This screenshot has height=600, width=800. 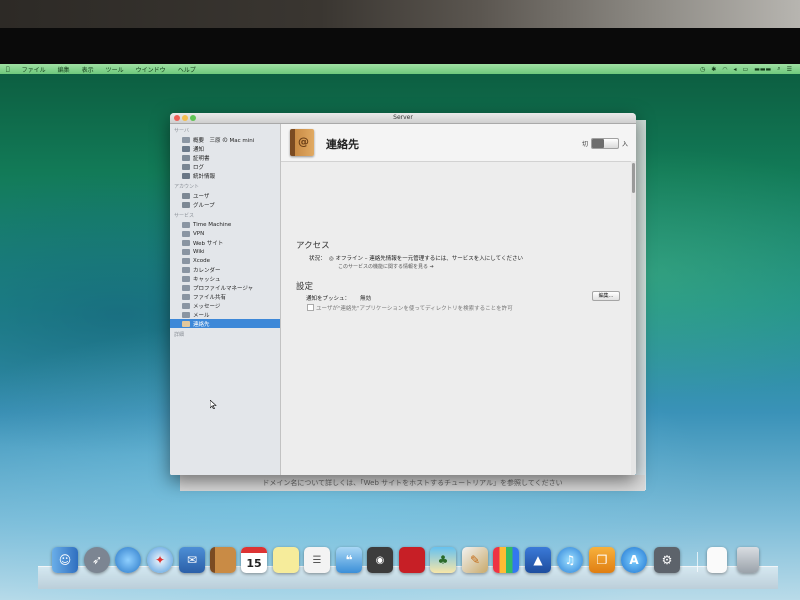 I want to click on reminders-icon: ☰, so click(x=317, y=560).